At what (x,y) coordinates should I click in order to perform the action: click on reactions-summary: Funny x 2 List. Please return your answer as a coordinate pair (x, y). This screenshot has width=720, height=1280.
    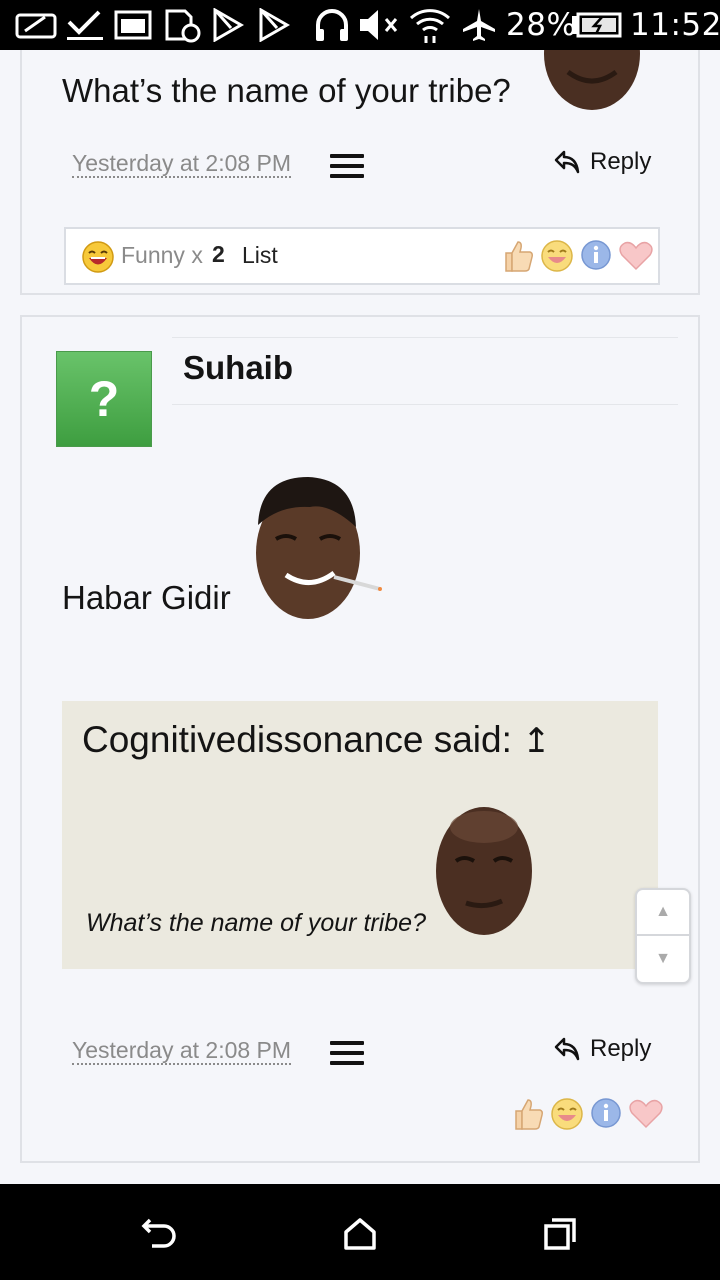
    Looking at the image, I should click on (362, 256).